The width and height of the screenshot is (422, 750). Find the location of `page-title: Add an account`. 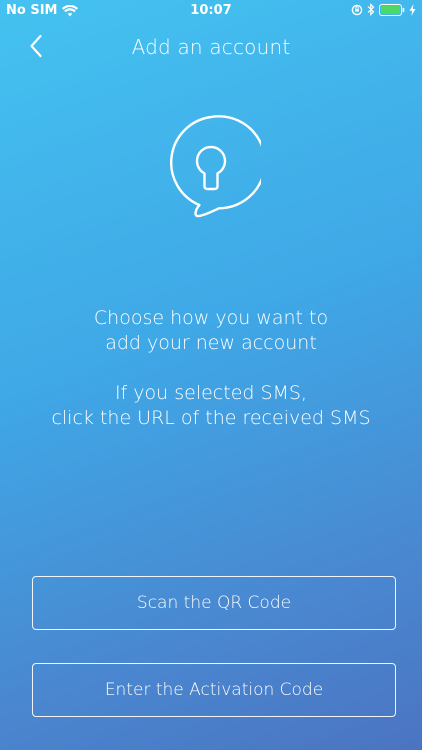

page-title: Add an account is located at coordinates (211, 47).